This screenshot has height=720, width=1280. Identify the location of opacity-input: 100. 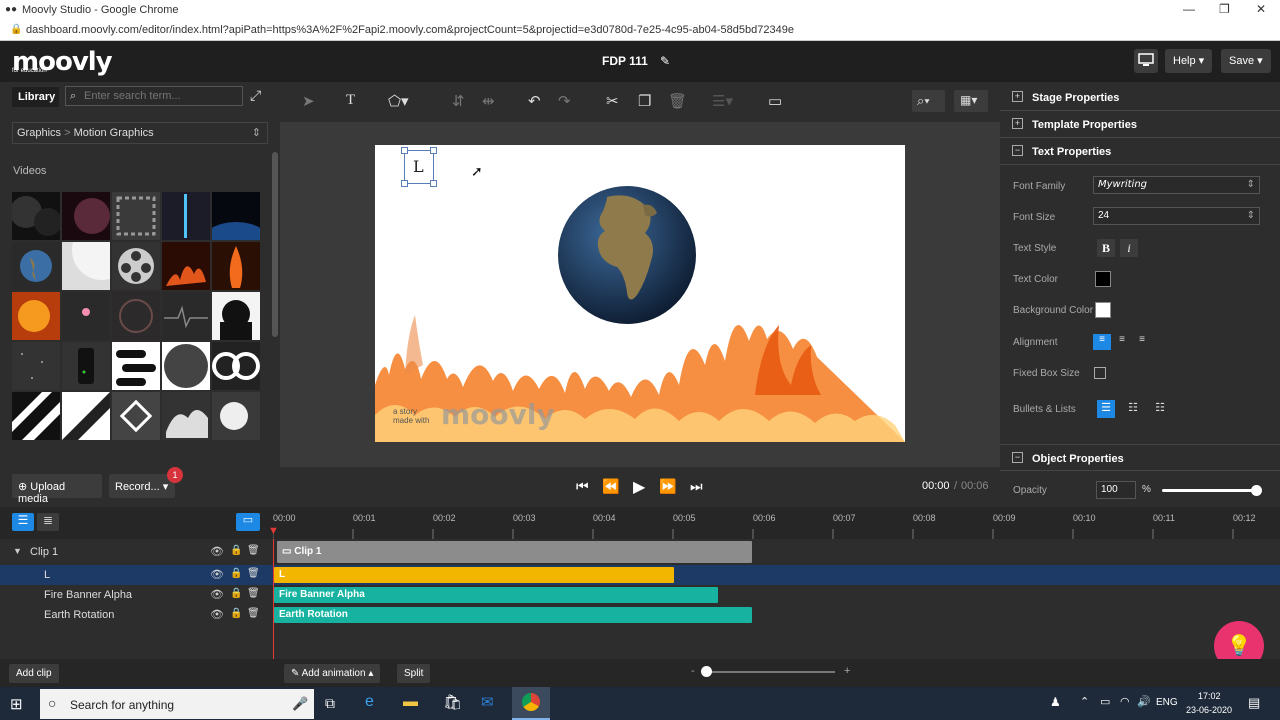
(1116, 490).